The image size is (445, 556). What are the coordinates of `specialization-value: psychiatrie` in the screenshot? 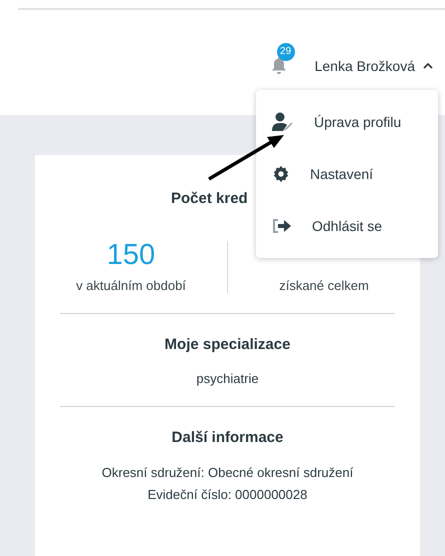 It's located at (227, 378).